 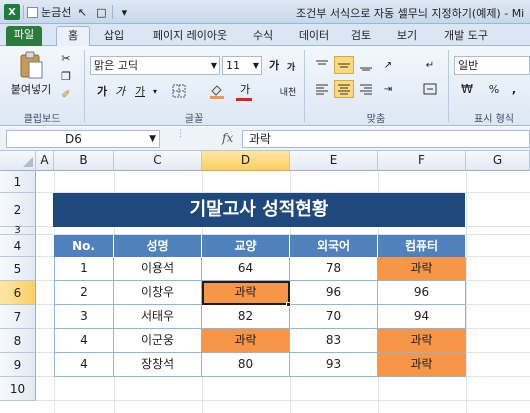 What do you see at coordinates (18, 182) in the screenshot?
I see `row-header-1: 1` at bounding box center [18, 182].